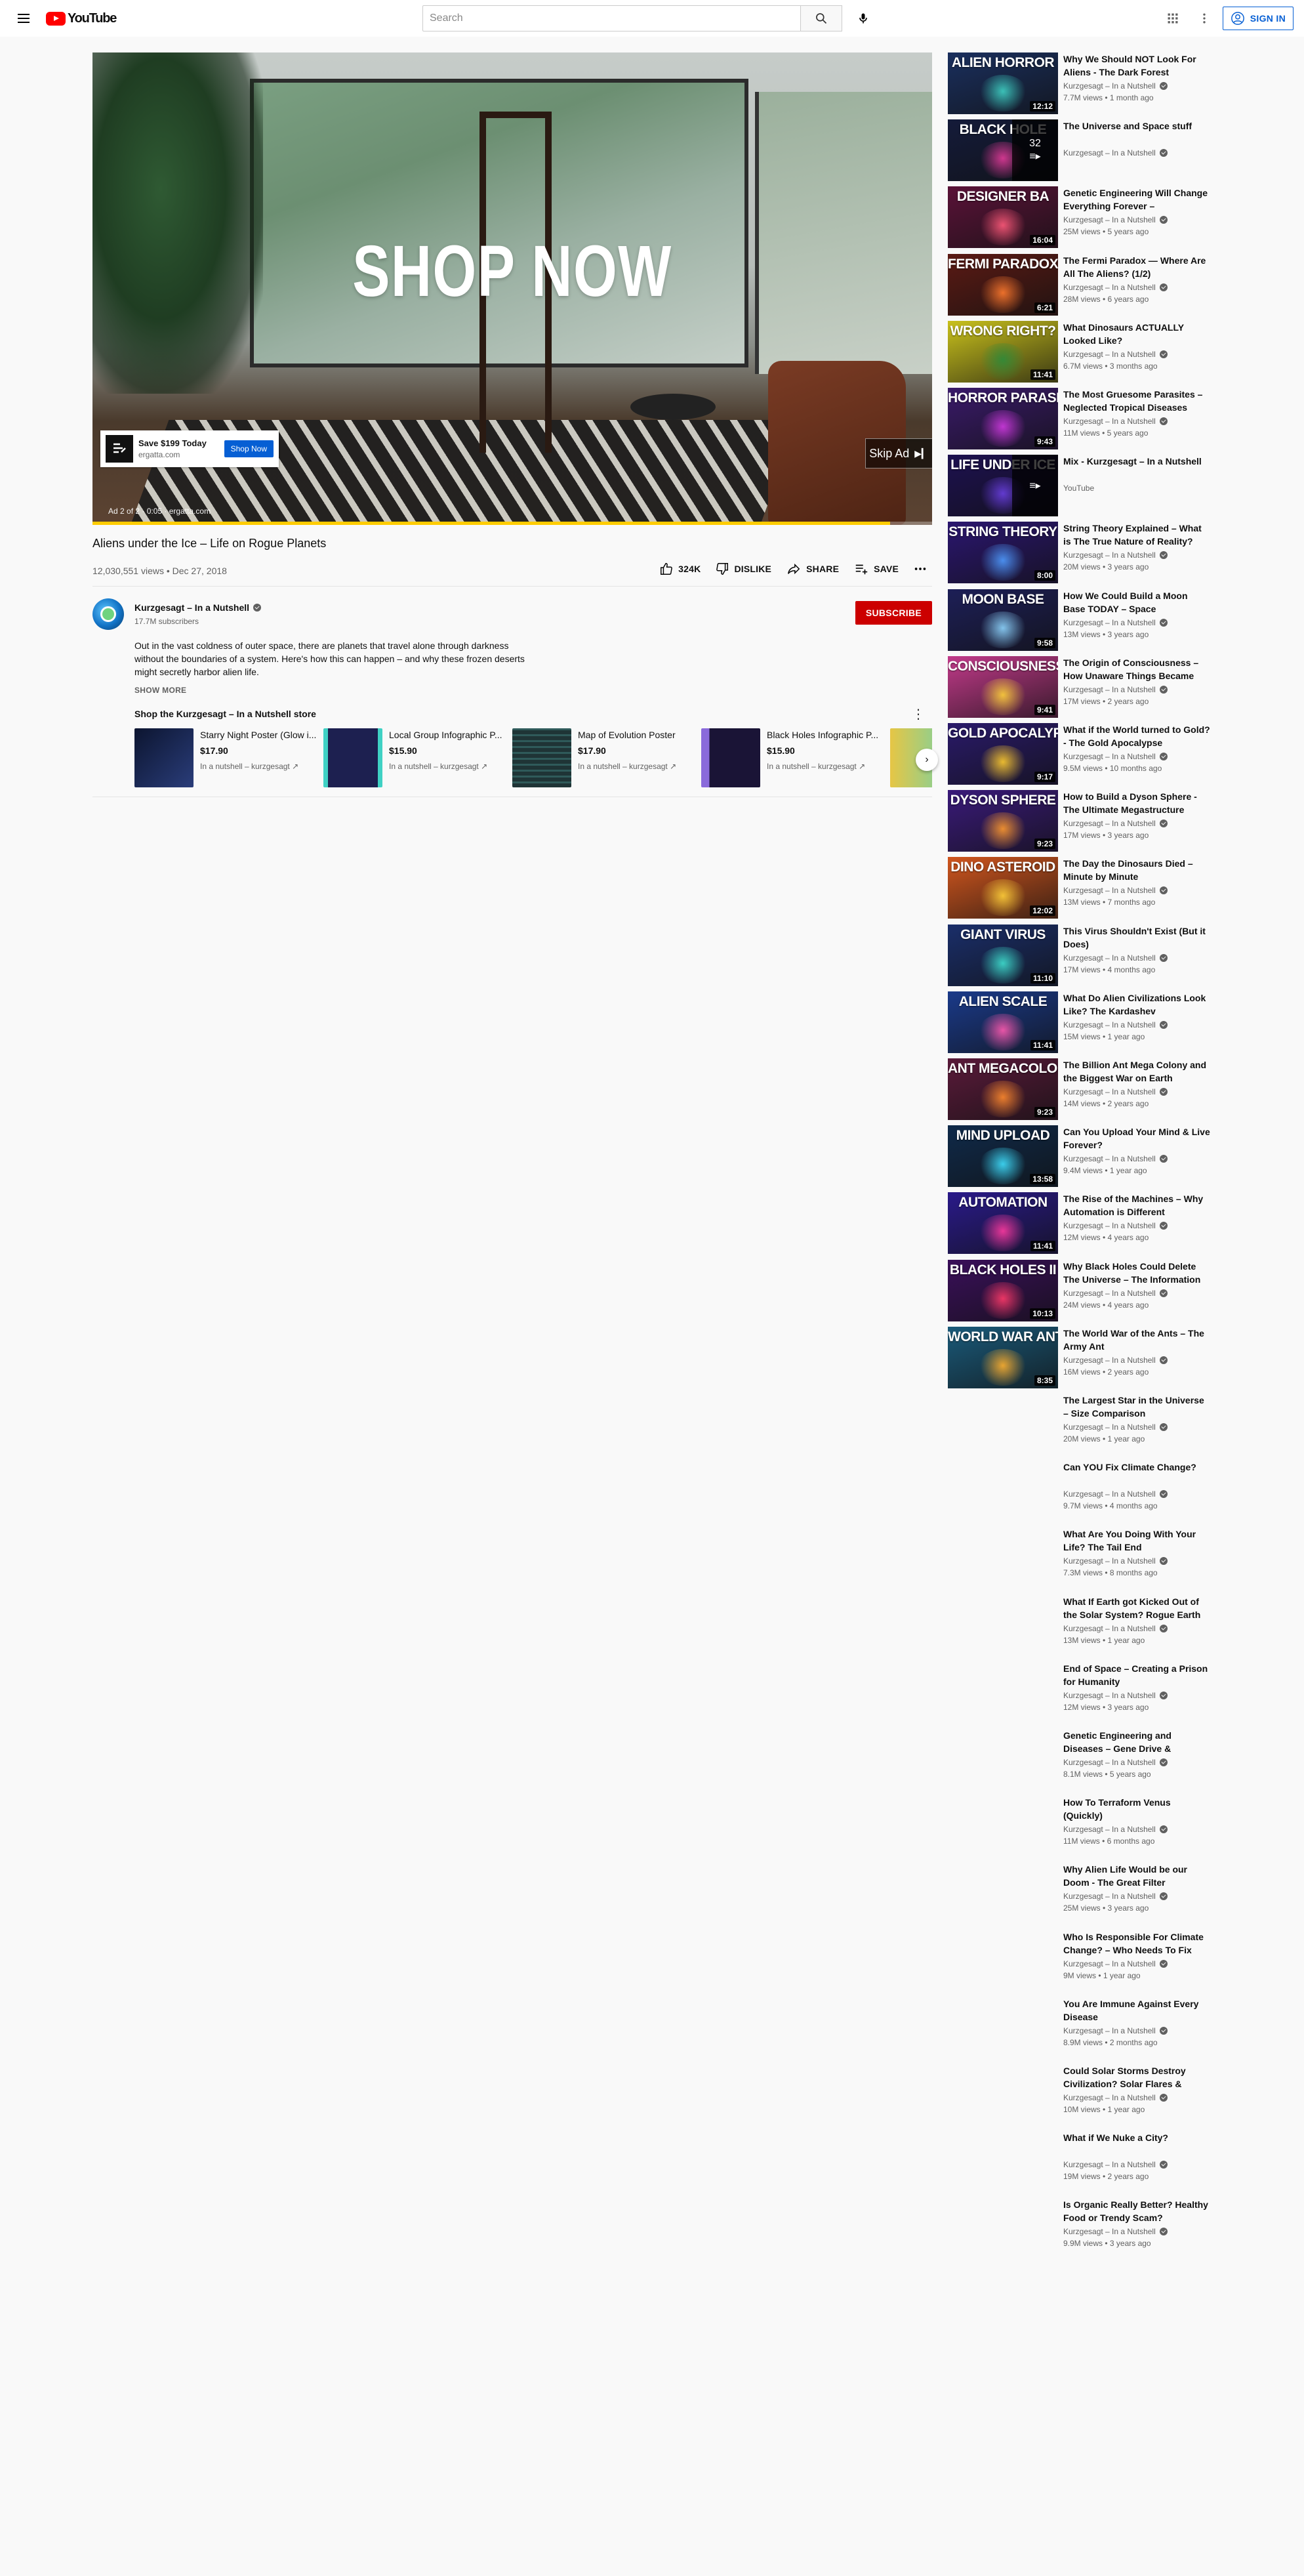  I want to click on ad-card: Save $199 Today ergatta.com Shop Now, so click(189, 449).